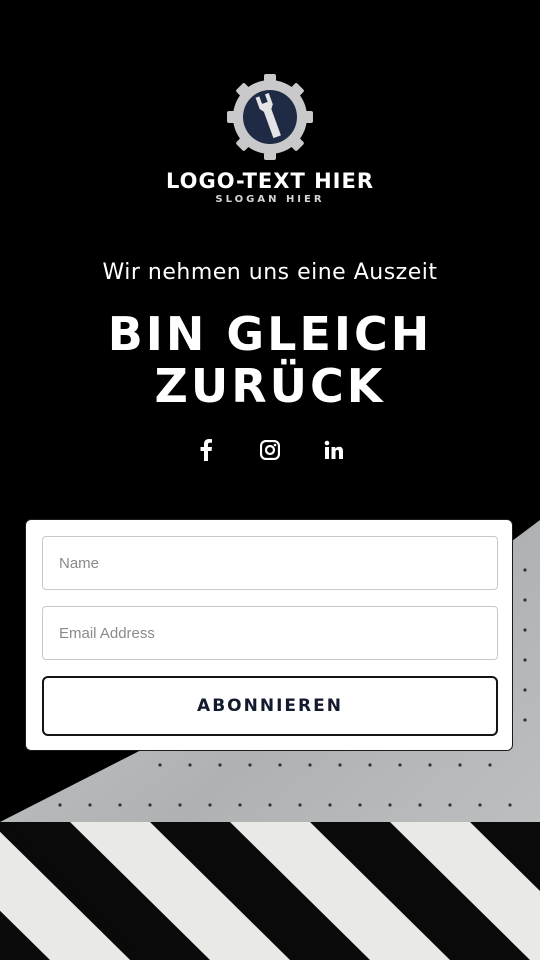  What do you see at coordinates (270, 706) in the screenshot?
I see `subscribe-button: ABONNIEREN` at bounding box center [270, 706].